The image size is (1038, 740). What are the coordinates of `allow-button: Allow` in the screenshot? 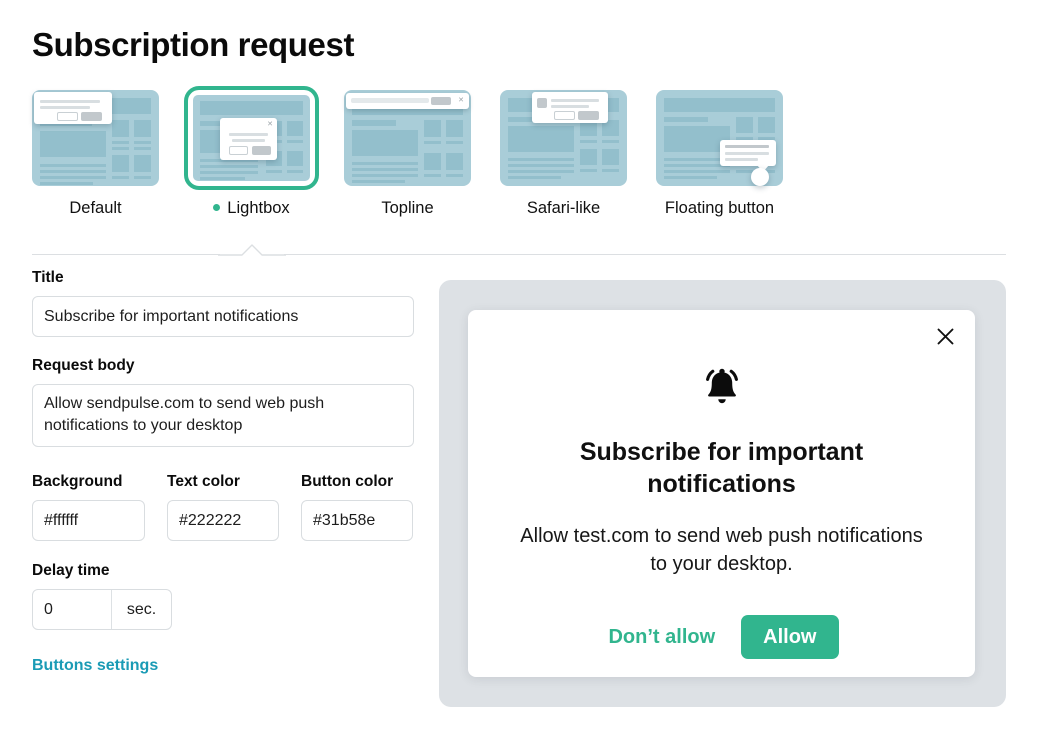 It's located at (790, 637).